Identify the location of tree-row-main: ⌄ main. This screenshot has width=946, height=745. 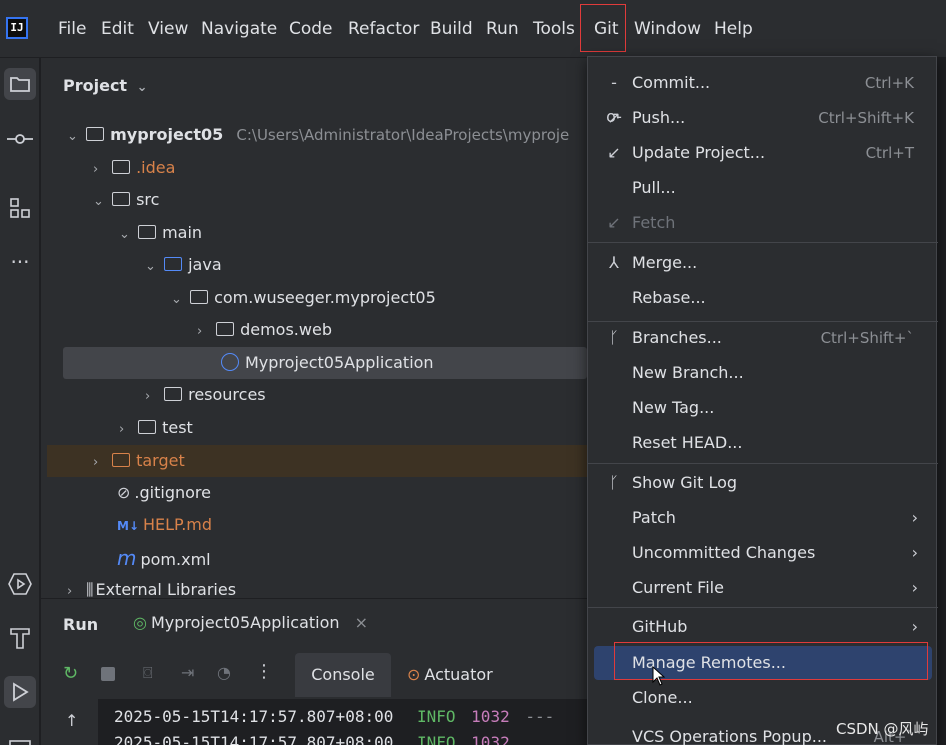
(160, 233).